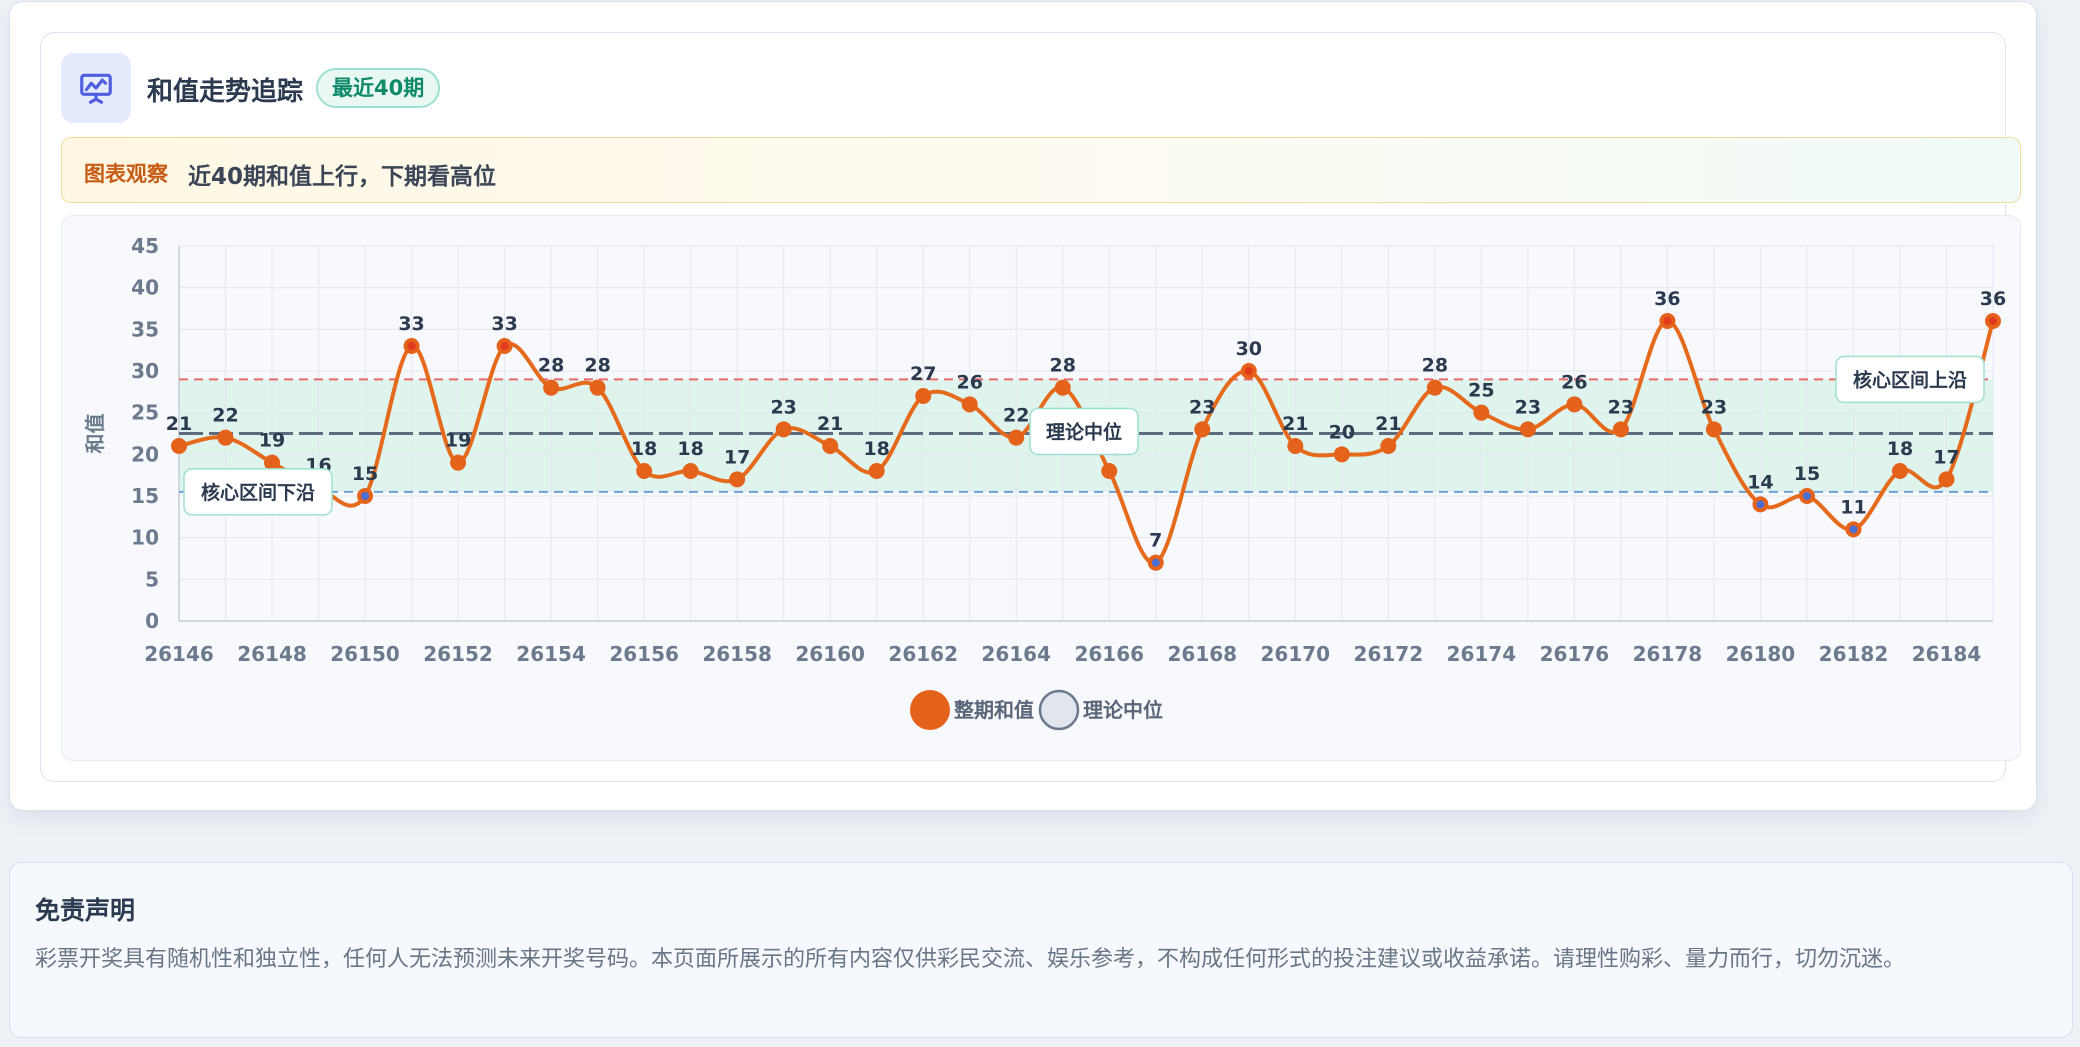 This screenshot has height=1047, width=2080. Describe the element at coordinates (1668, 654) in the screenshot. I see `x-tick-label: 26178` at that location.